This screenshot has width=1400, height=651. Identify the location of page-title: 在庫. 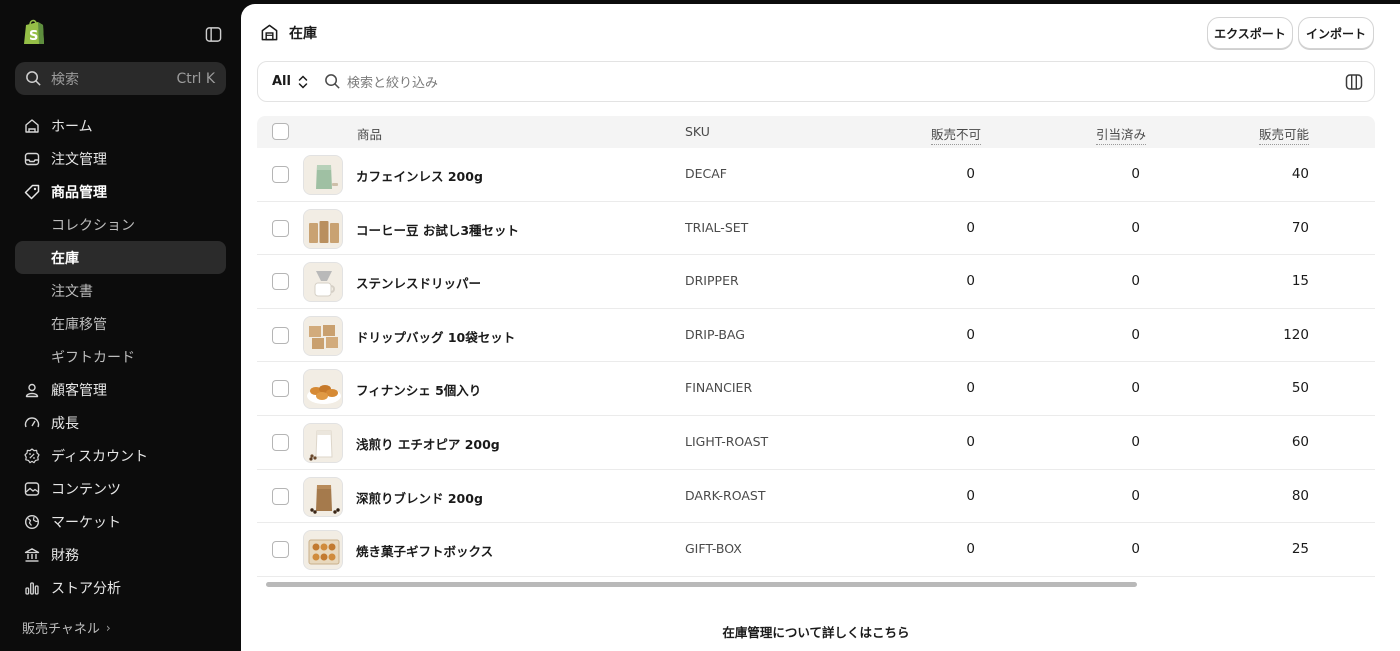
(303, 34).